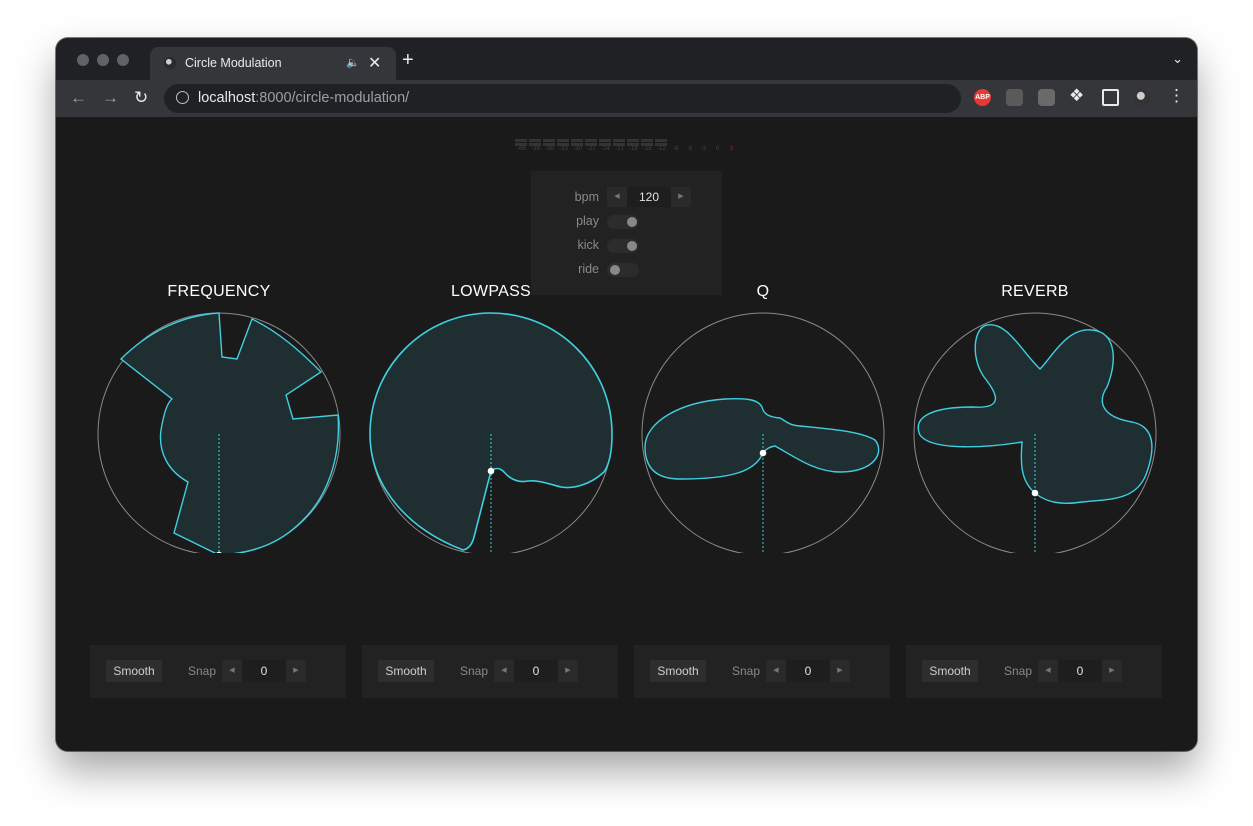 This screenshot has height=826, width=1253. What do you see at coordinates (586, 197) in the screenshot?
I see `bpm-label: bpm` at bounding box center [586, 197].